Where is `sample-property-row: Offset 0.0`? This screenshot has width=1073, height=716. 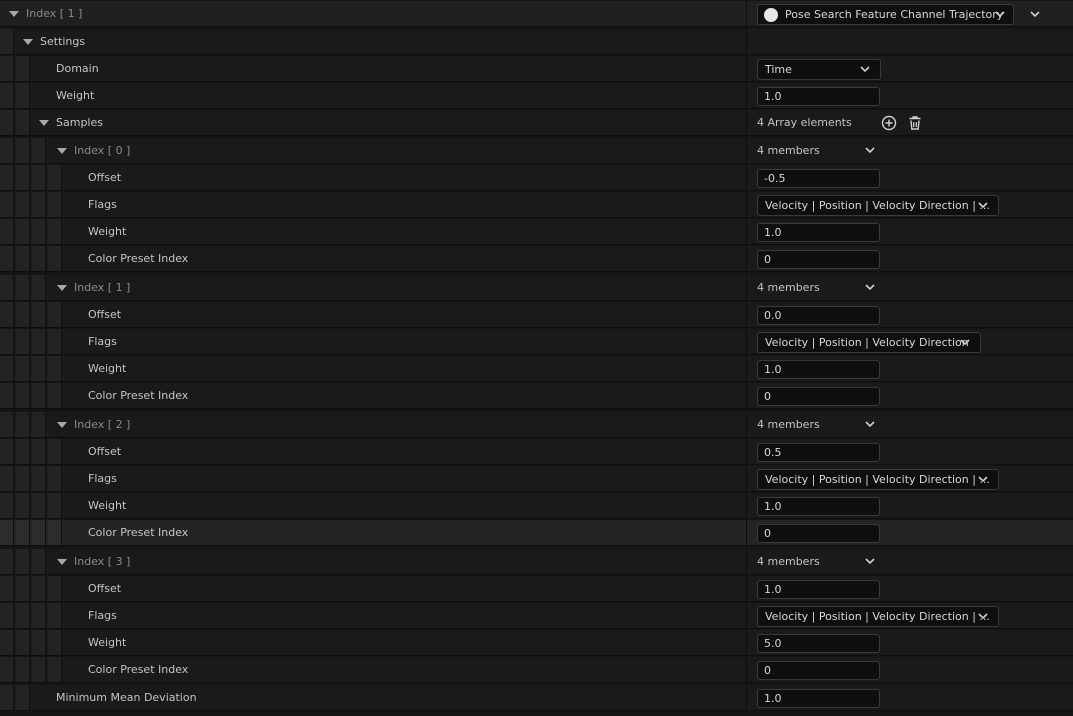 sample-property-row: Offset 0.0 is located at coordinates (536, 315).